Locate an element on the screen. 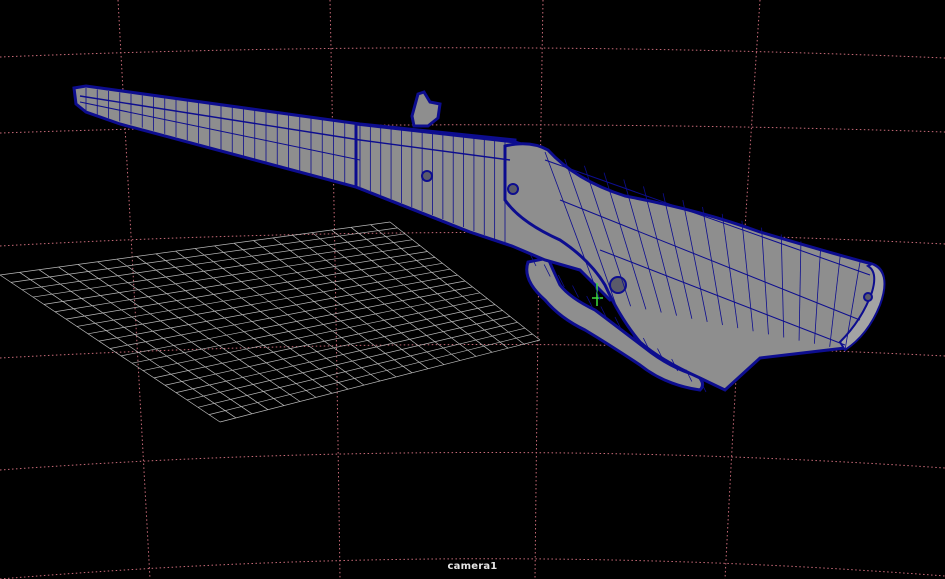 The width and height of the screenshot is (945, 579). dome-vertical-line is located at coordinates (134, 289).